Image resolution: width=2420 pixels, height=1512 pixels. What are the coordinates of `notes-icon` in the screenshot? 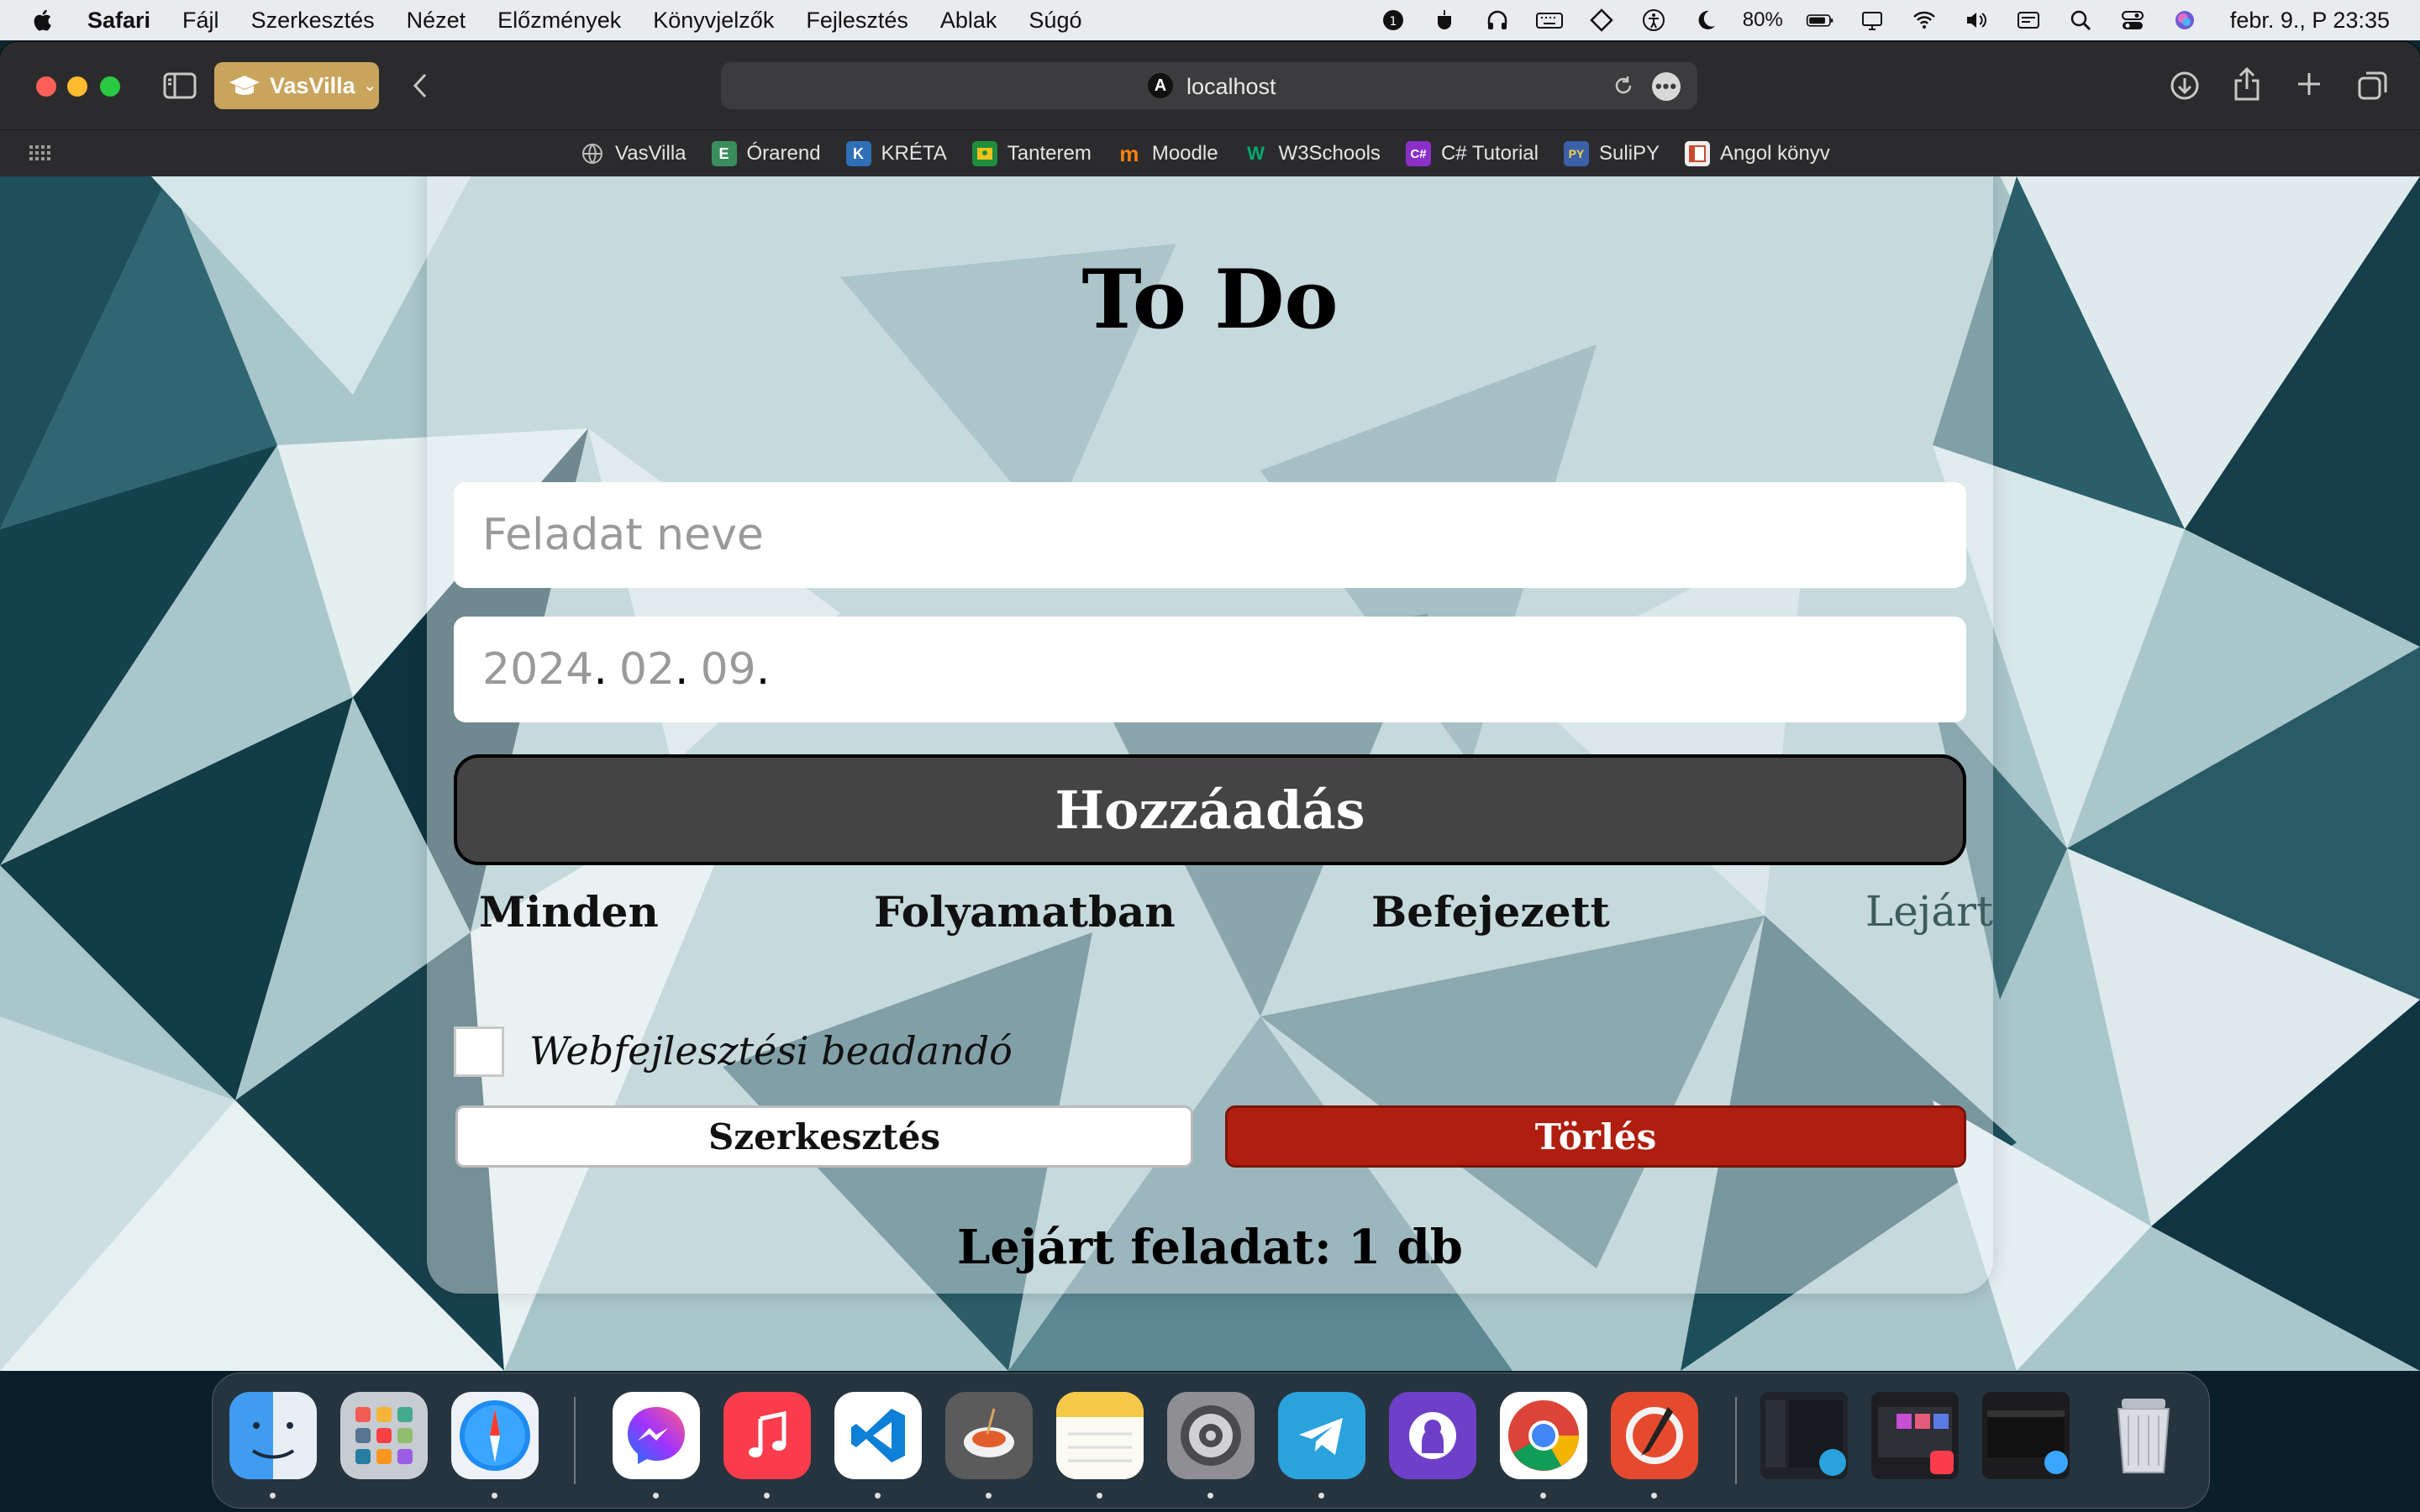 It's located at (1100, 1435).